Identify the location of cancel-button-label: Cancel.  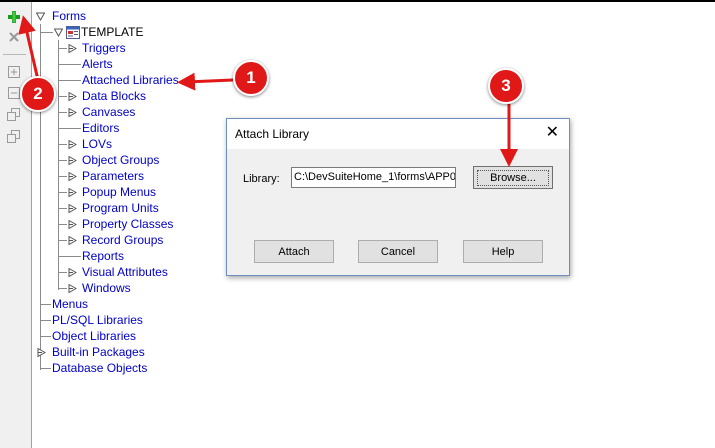
(398, 251).